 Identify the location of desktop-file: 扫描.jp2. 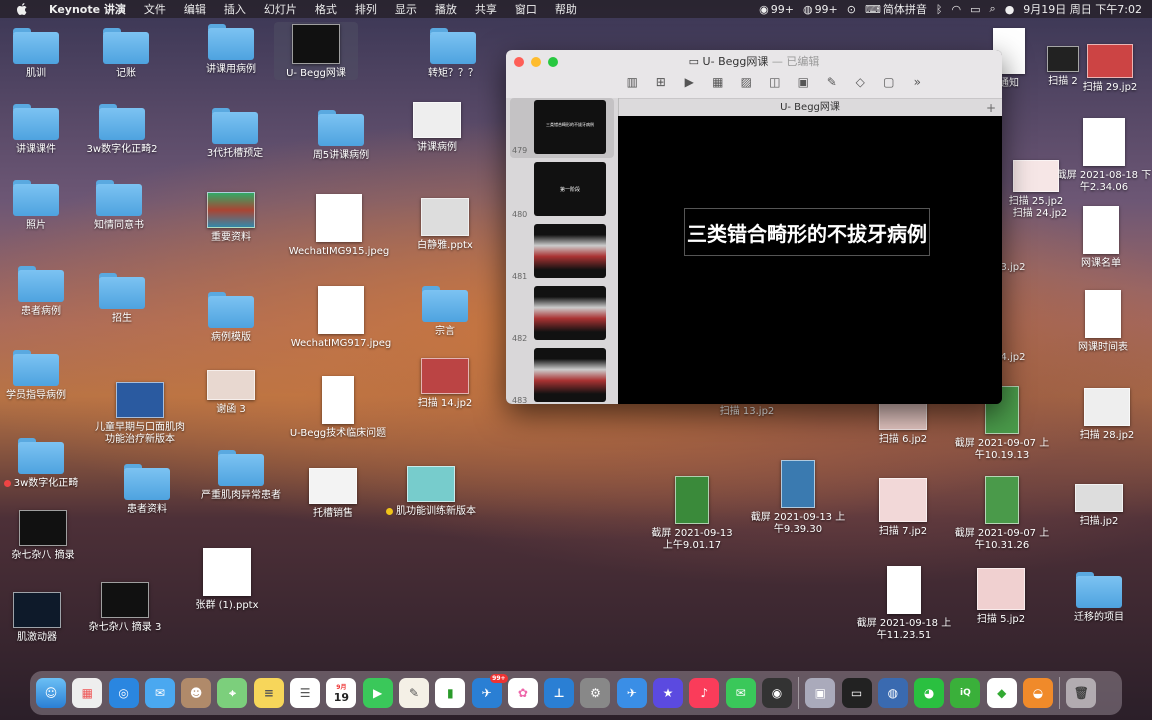
(1099, 506).